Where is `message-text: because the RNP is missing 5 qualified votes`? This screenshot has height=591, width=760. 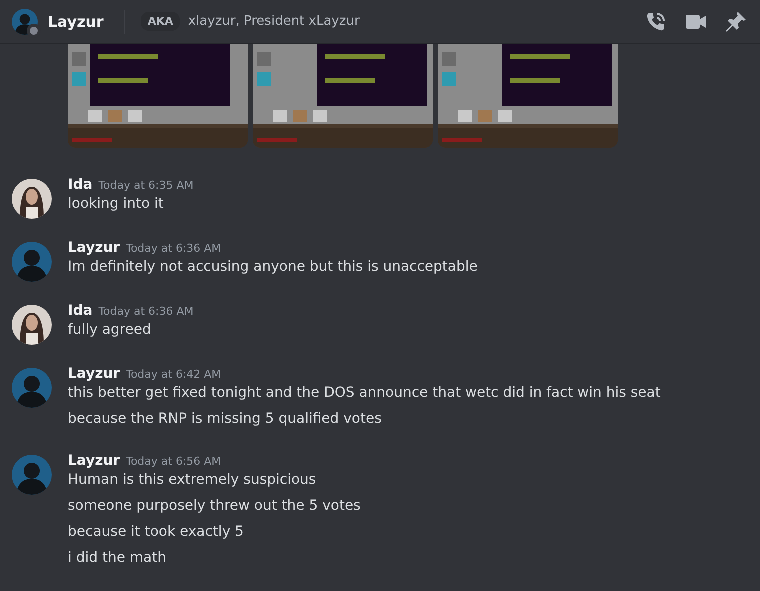 message-text: because the RNP is missing 5 qualified votes is located at coordinates (225, 419).